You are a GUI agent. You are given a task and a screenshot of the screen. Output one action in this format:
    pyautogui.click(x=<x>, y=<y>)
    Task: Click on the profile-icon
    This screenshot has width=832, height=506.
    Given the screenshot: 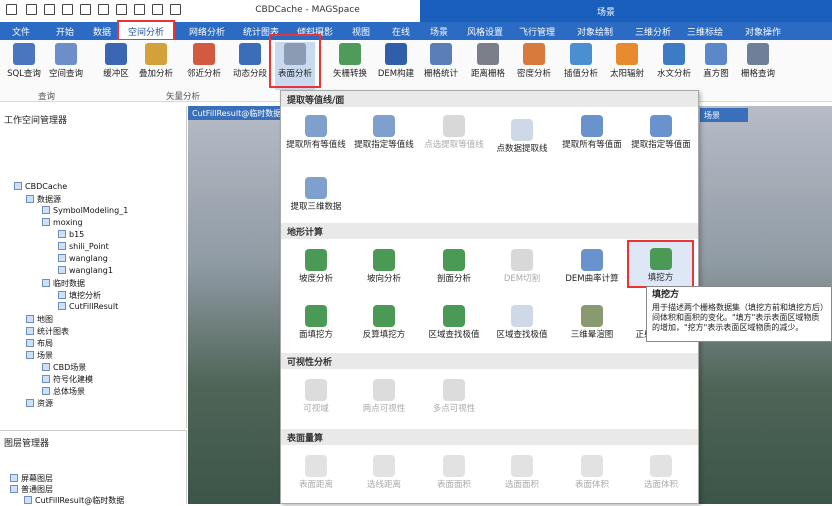 What is the action you would take?
    pyautogui.click(x=454, y=260)
    